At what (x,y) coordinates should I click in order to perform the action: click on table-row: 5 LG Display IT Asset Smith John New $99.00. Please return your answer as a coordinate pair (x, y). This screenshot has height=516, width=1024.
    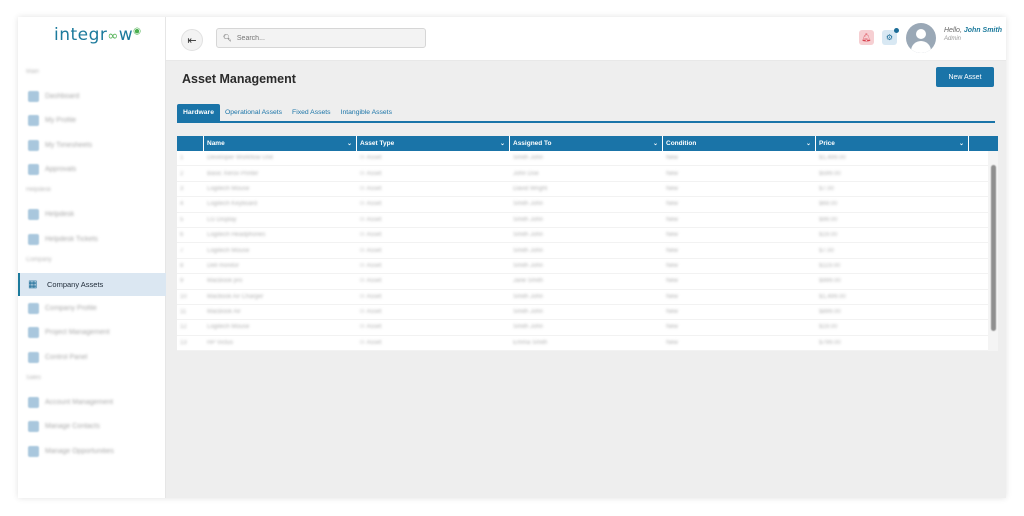
    Looking at the image, I should click on (587, 220).